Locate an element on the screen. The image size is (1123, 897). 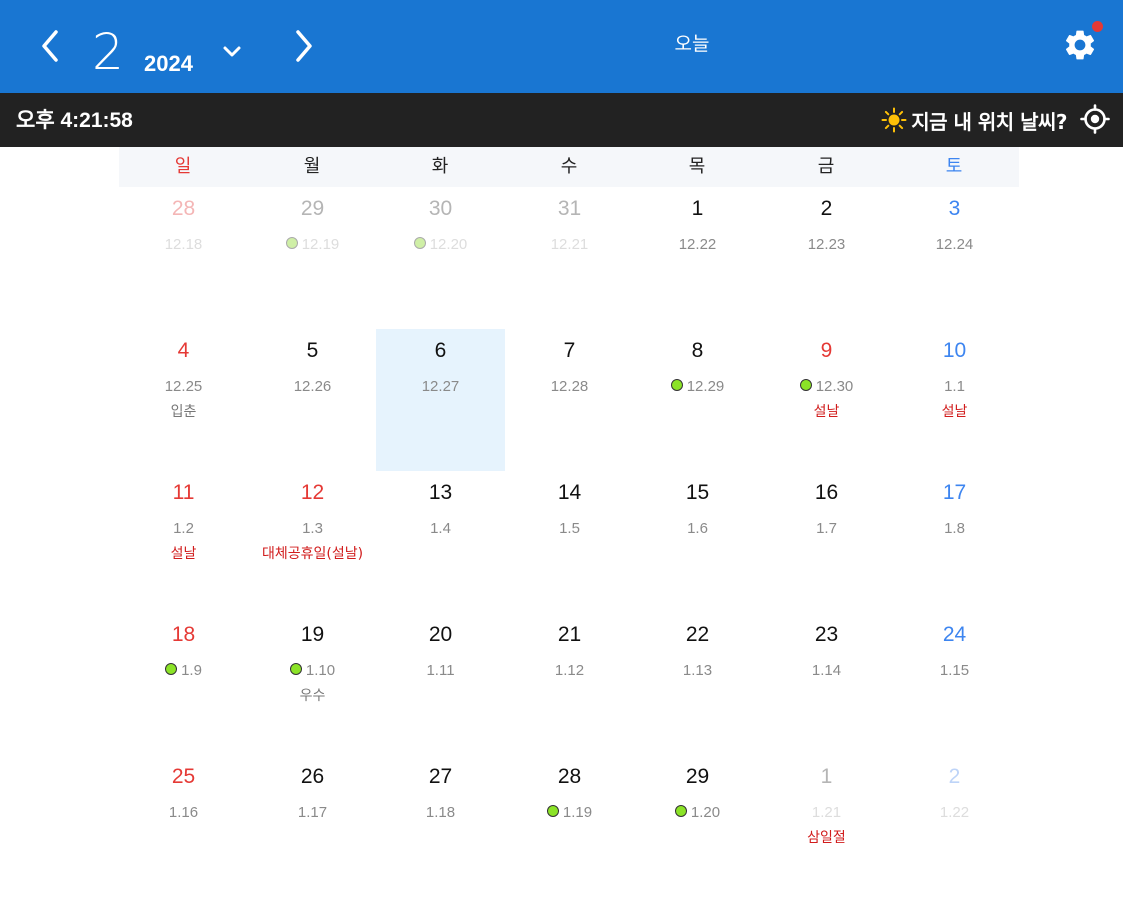
day-cell: 10 1.1 설날 is located at coordinates (954, 400).